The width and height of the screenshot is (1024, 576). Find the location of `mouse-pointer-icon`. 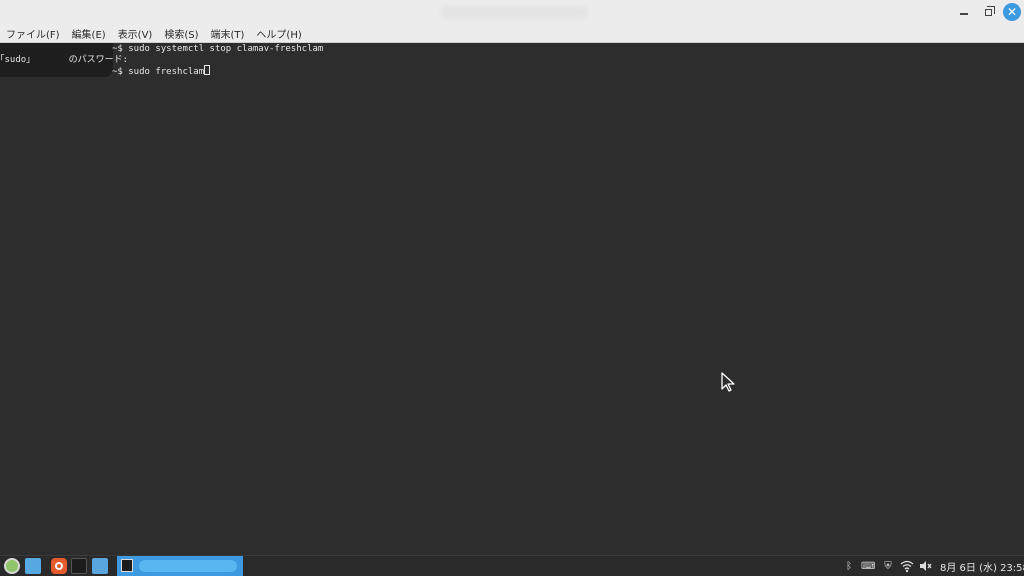

mouse-pointer-icon is located at coordinates (728, 382).